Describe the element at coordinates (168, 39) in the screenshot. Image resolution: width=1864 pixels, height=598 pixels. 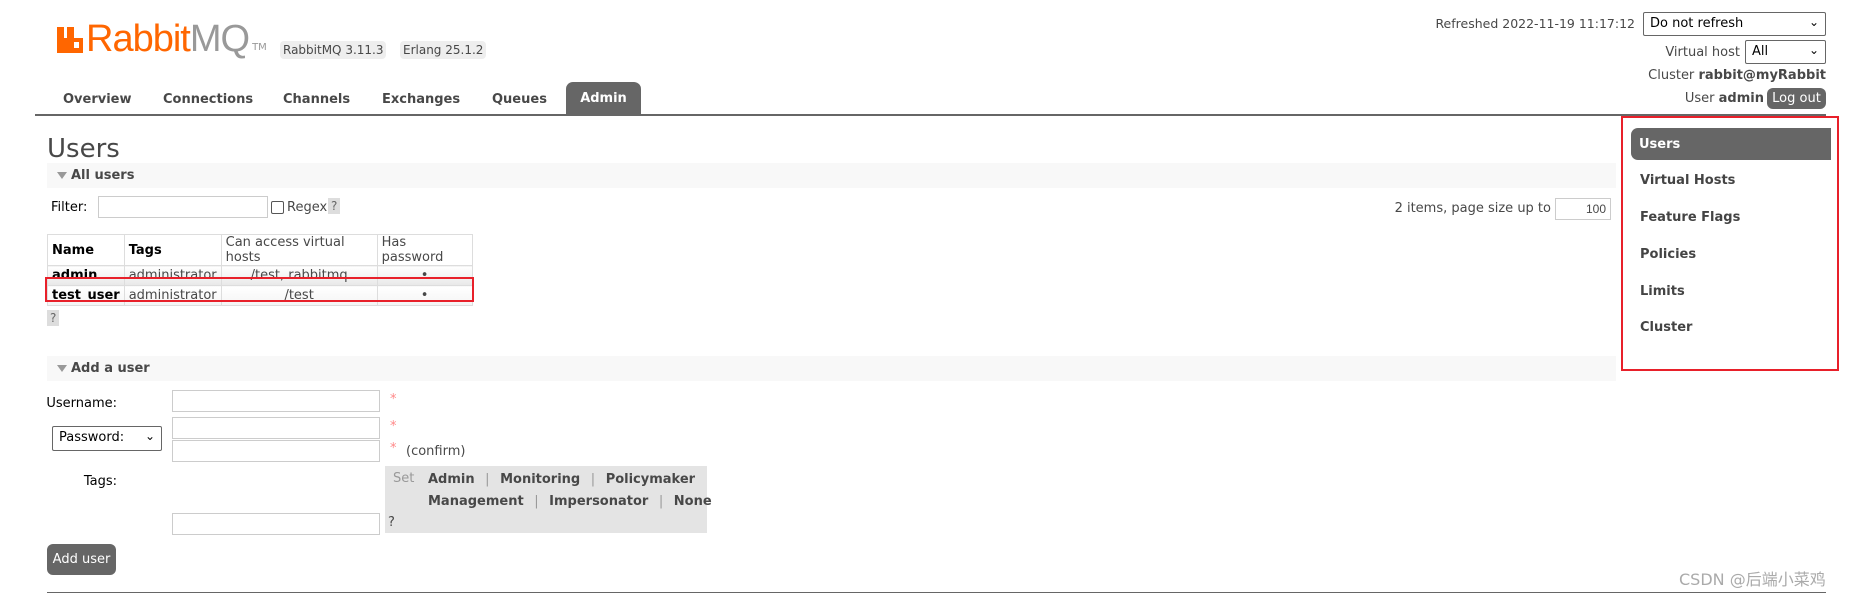
I see `logo-text: RabbitMQ` at that location.